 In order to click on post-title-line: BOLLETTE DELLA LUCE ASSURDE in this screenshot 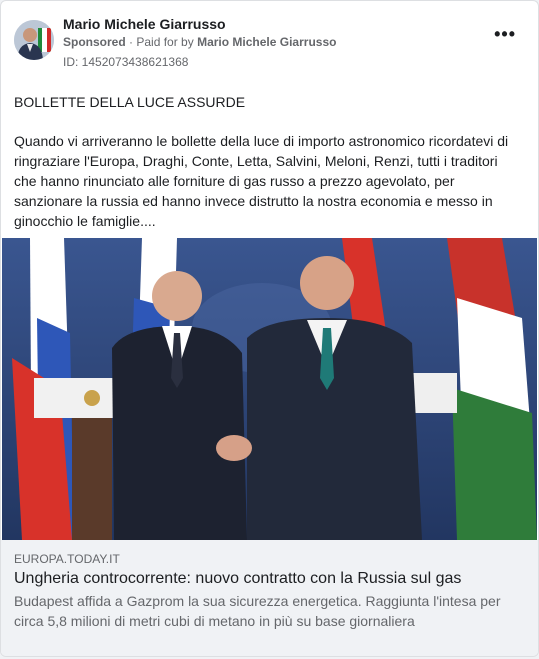, I will do `click(130, 102)`.